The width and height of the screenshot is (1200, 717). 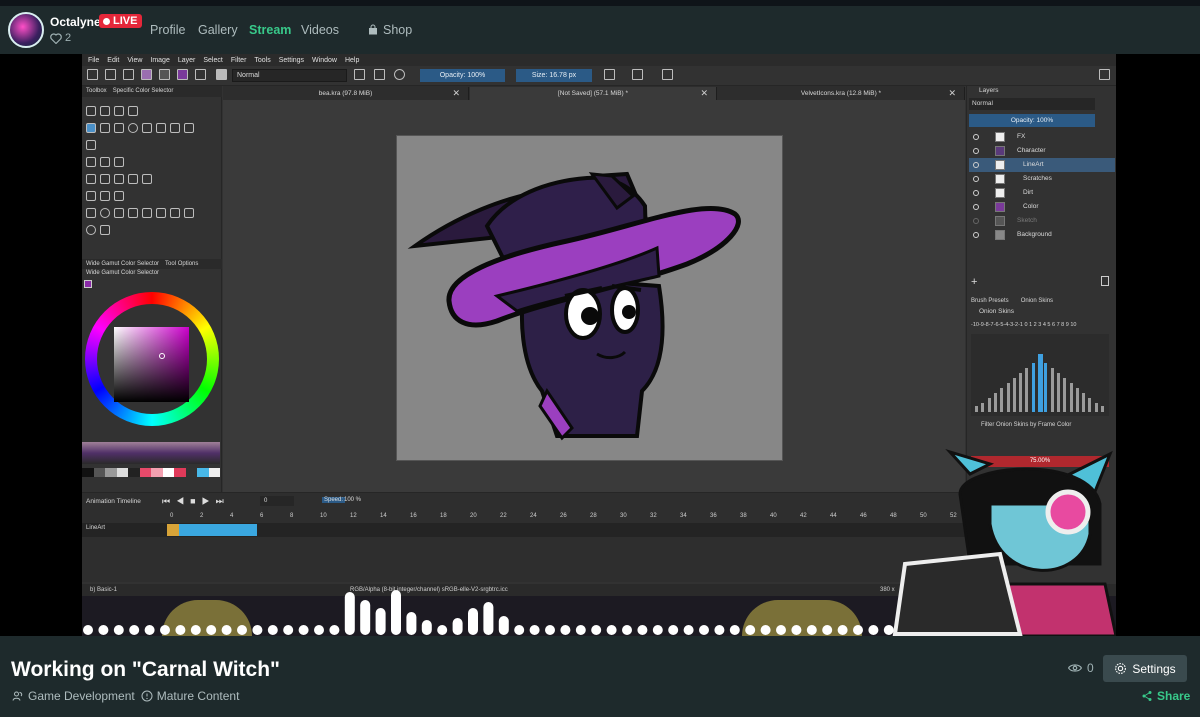 What do you see at coordinates (133, 128) in the screenshot?
I see `ellipse-tool-icon` at bounding box center [133, 128].